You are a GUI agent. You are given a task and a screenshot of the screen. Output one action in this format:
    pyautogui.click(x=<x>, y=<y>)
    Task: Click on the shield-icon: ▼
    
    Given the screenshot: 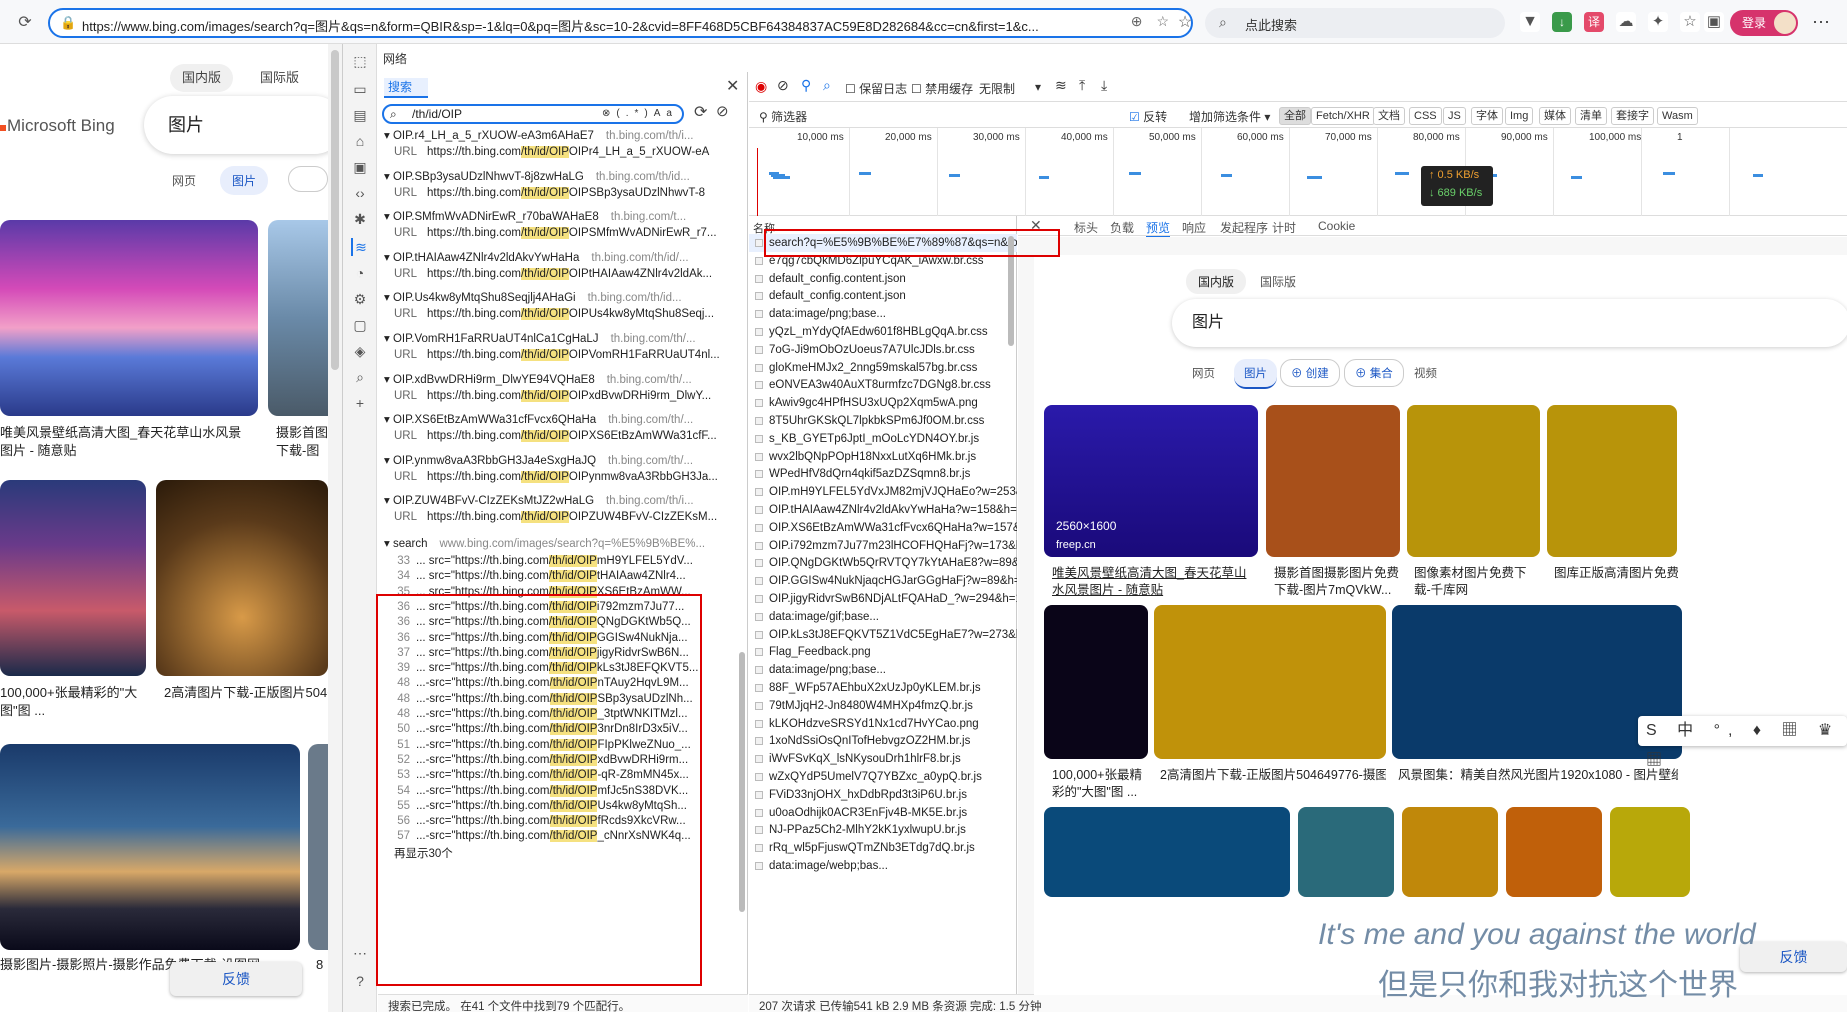 What is the action you would take?
    pyautogui.click(x=1530, y=22)
    